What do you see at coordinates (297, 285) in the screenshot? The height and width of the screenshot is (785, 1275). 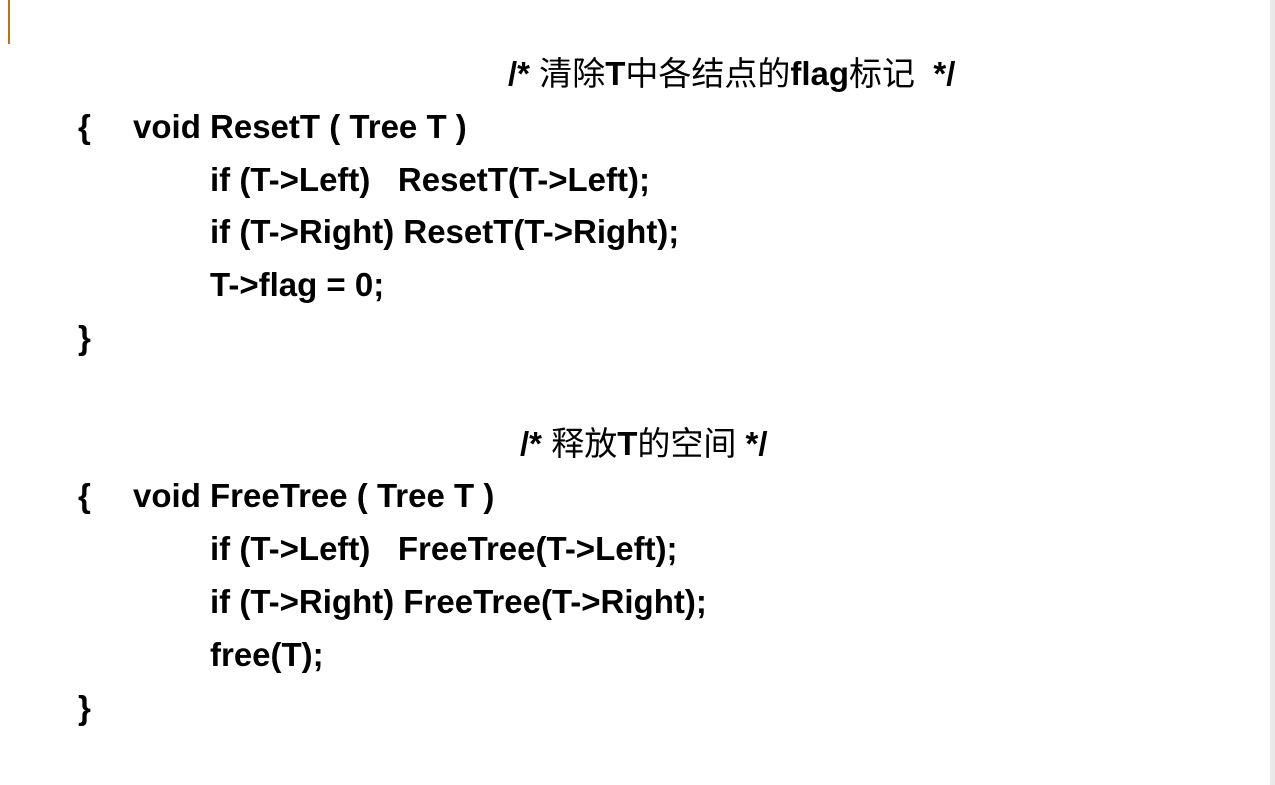 I see `resett-body-line: T->flag = 0;` at bounding box center [297, 285].